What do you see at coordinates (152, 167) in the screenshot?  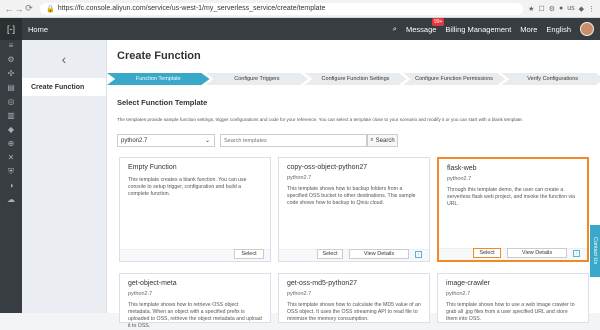 I see `card-title: Empty Function` at bounding box center [152, 167].